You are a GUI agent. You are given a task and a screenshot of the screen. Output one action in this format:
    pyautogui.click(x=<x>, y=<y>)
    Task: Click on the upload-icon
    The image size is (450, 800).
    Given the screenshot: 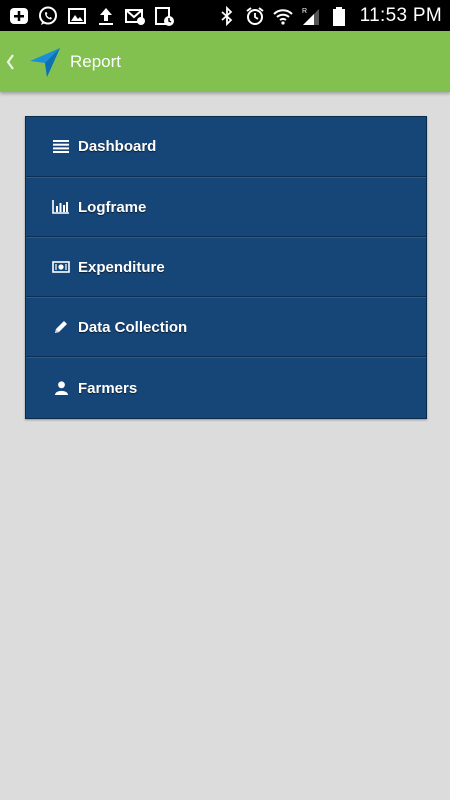 What is the action you would take?
    pyautogui.click(x=106, y=16)
    